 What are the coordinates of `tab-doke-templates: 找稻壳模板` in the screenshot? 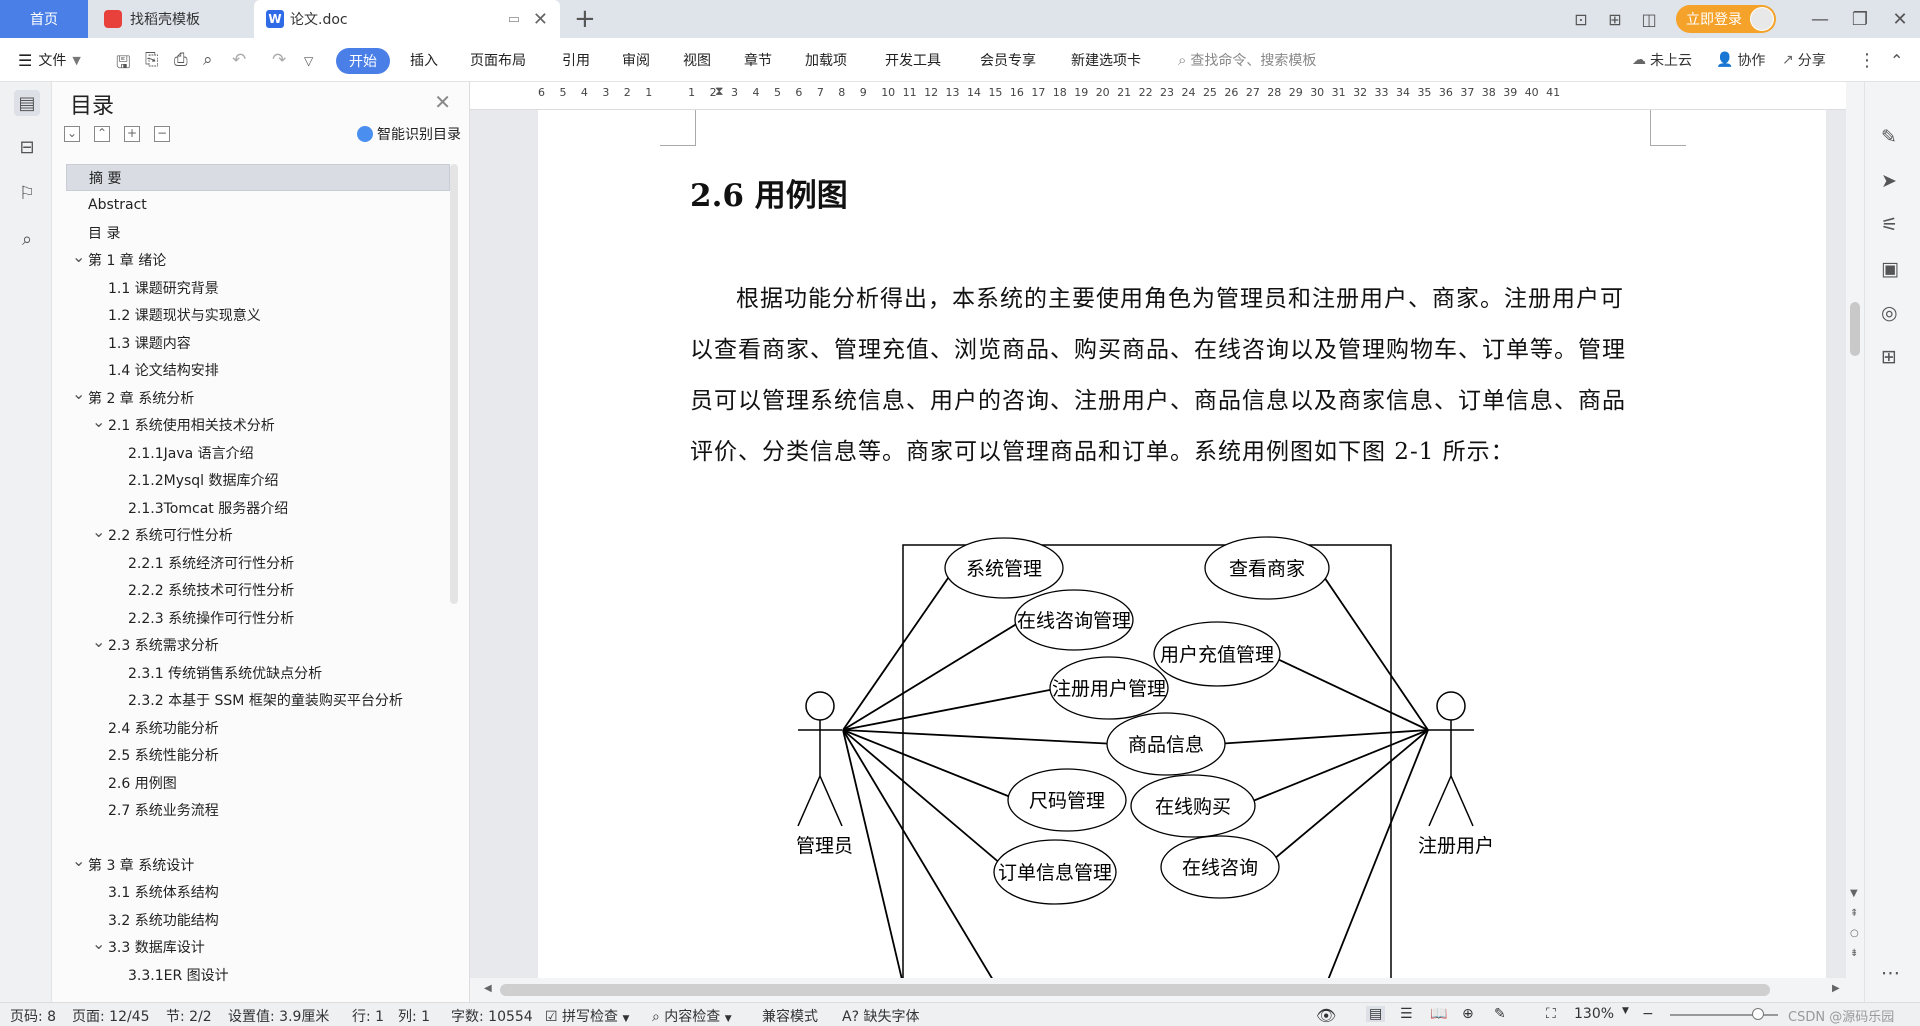 It's located at (171, 19).